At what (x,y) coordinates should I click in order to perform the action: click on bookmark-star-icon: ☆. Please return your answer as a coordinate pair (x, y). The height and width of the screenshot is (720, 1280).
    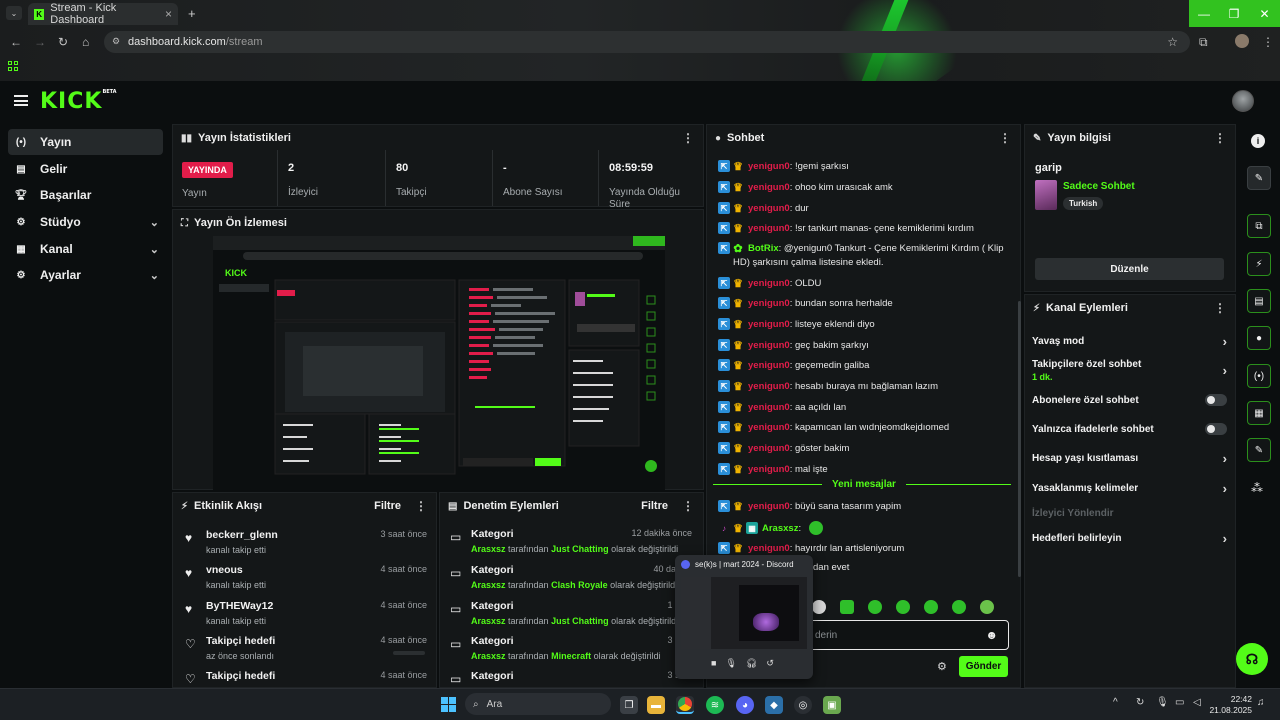
    Looking at the image, I should click on (1172, 42).